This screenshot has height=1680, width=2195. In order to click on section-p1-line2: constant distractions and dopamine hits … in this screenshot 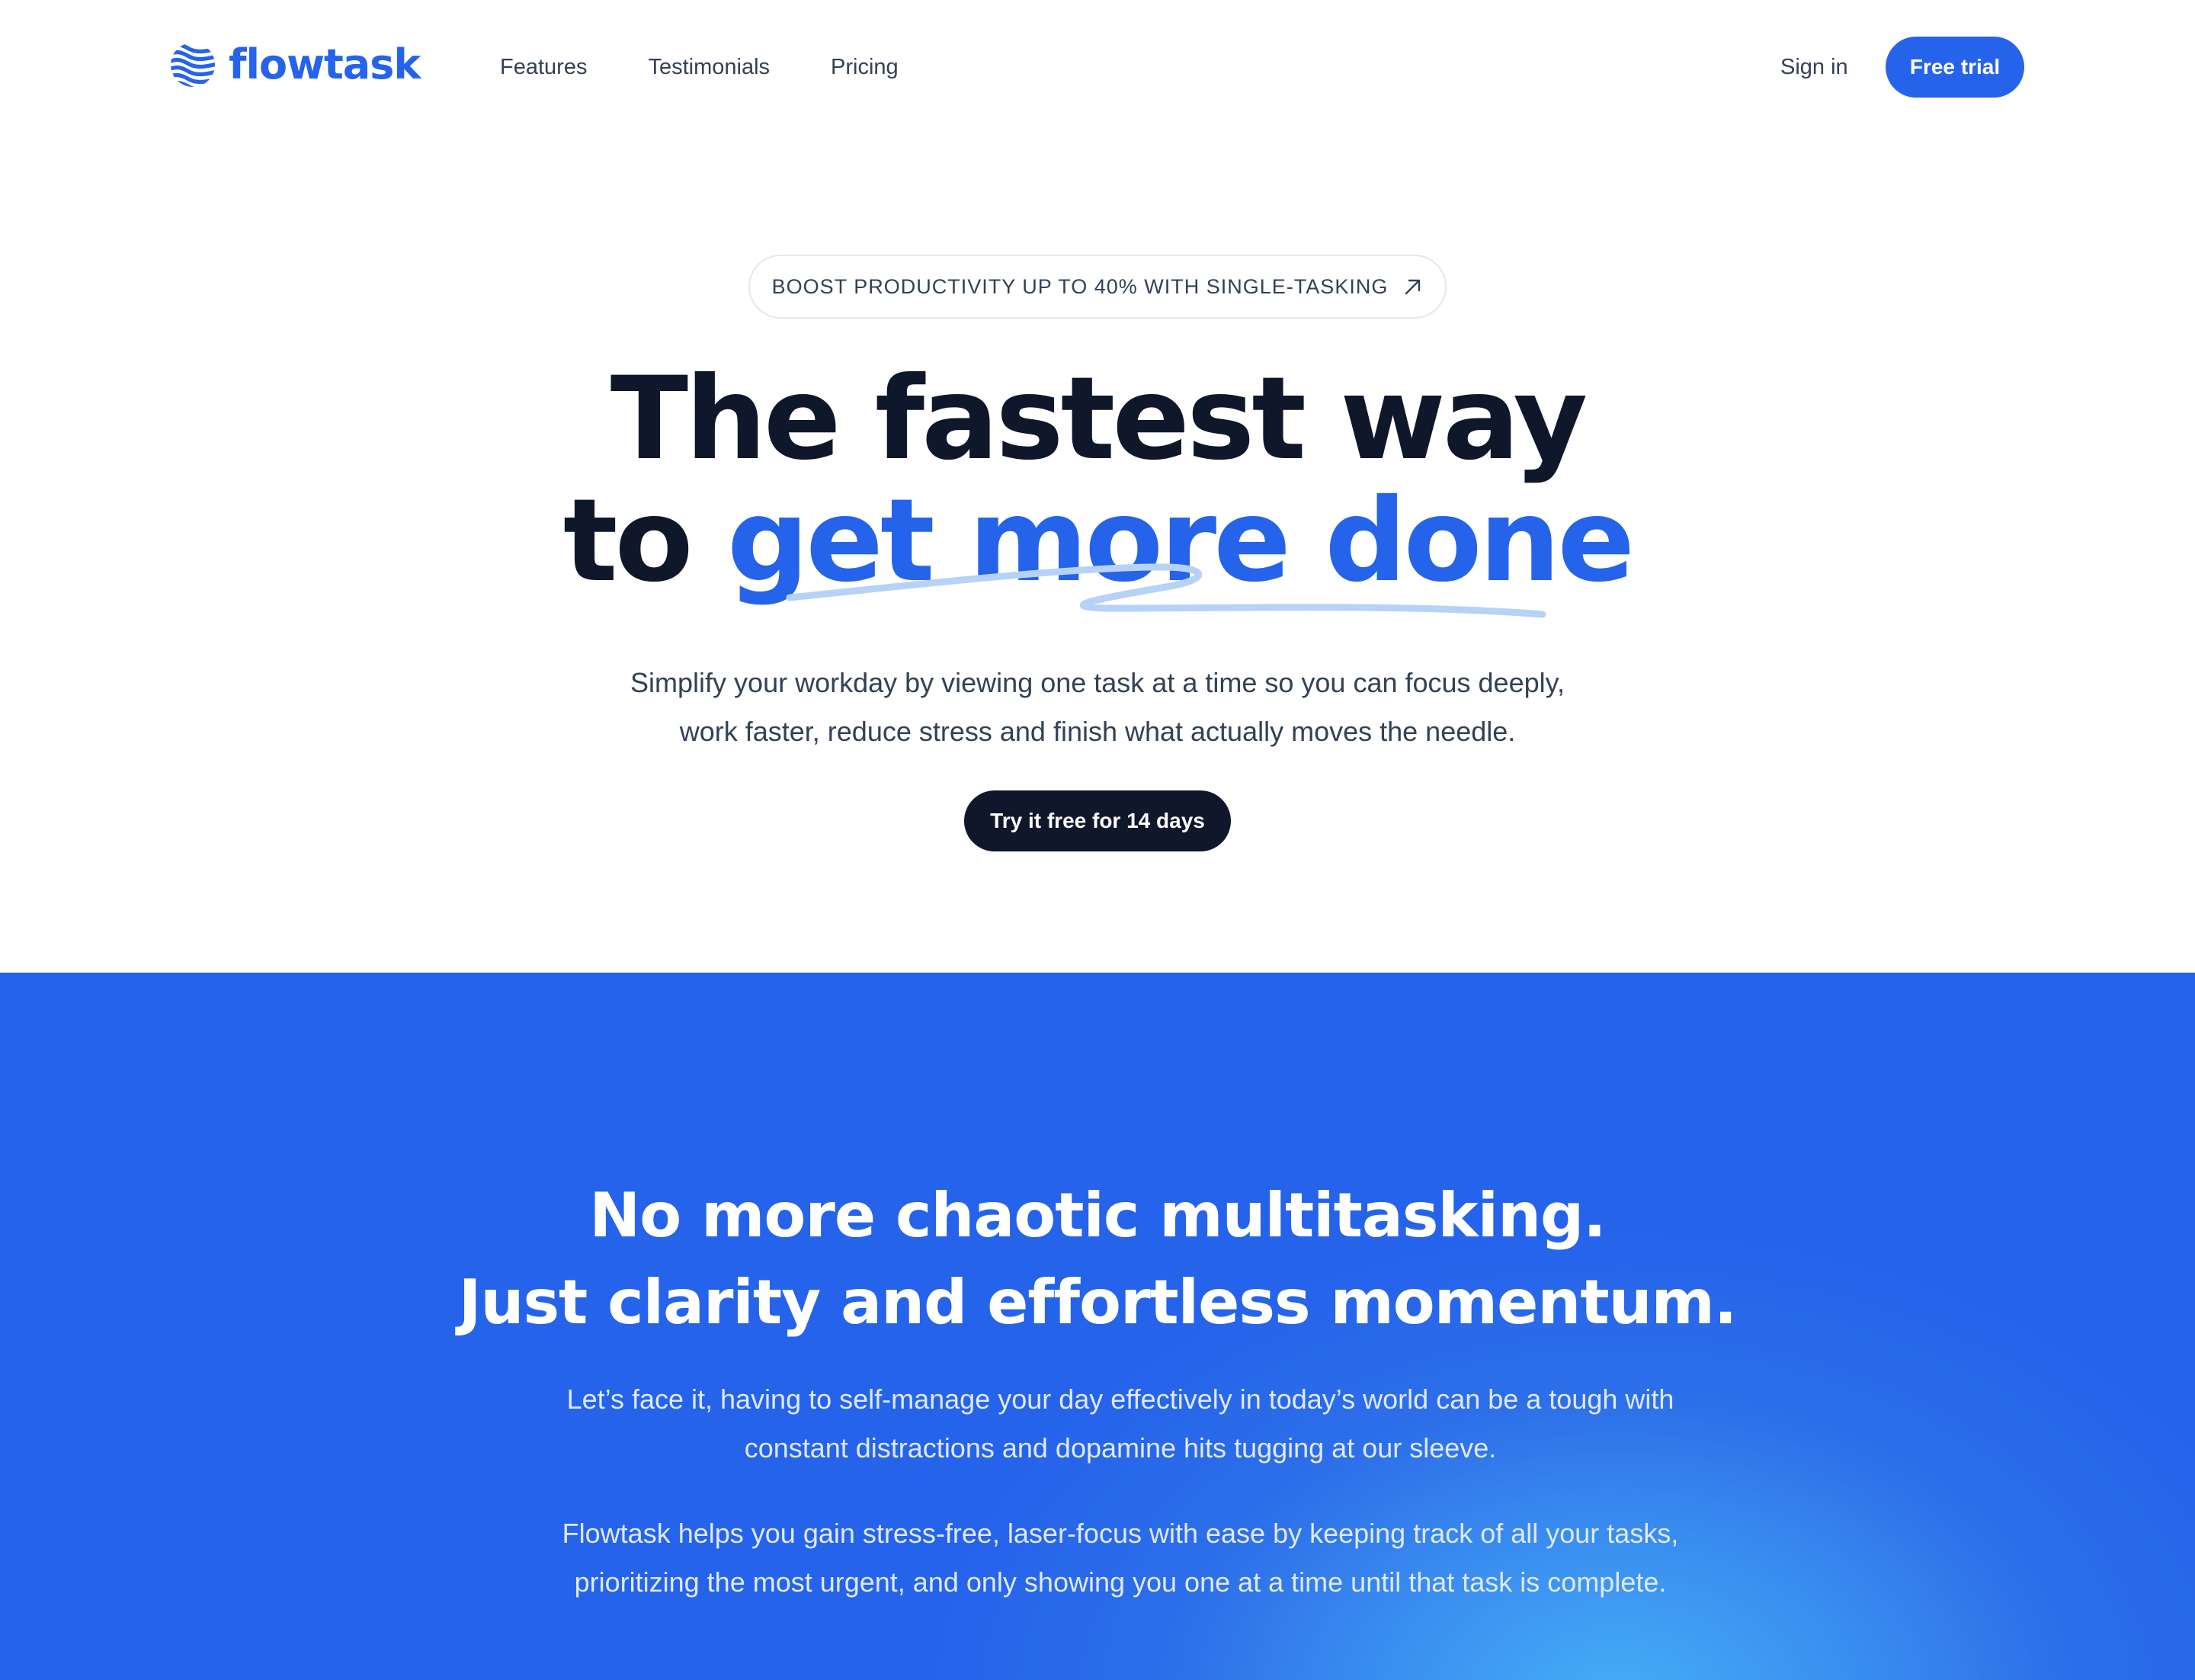, I will do `click(1120, 1448)`.